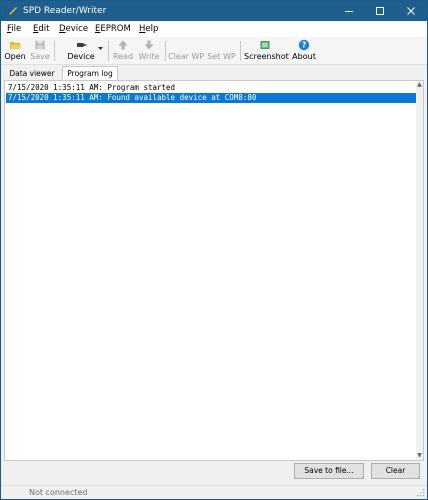 Image resolution: width=428 pixels, height=500 pixels. What do you see at coordinates (73, 29) in the screenshot?
I see `menu-device: Device` at bounding box center [73, 29].